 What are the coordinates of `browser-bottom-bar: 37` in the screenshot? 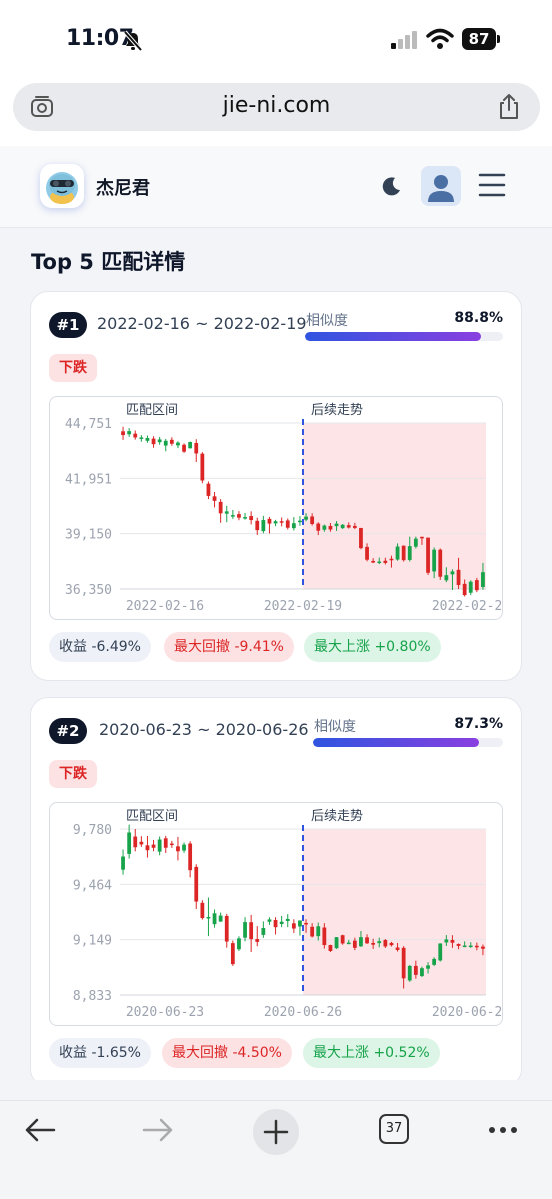 It's located at (276, 1149).